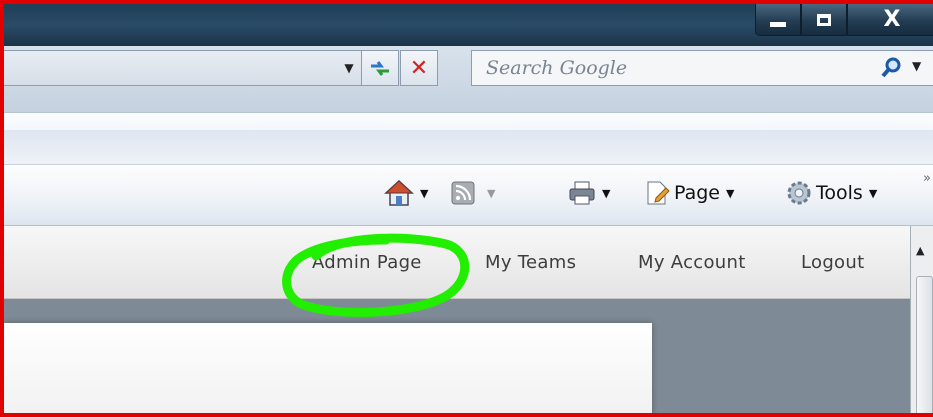 This screenshot has height=417, width=933. I want to click on magnifier-icon, so click(891, 68).